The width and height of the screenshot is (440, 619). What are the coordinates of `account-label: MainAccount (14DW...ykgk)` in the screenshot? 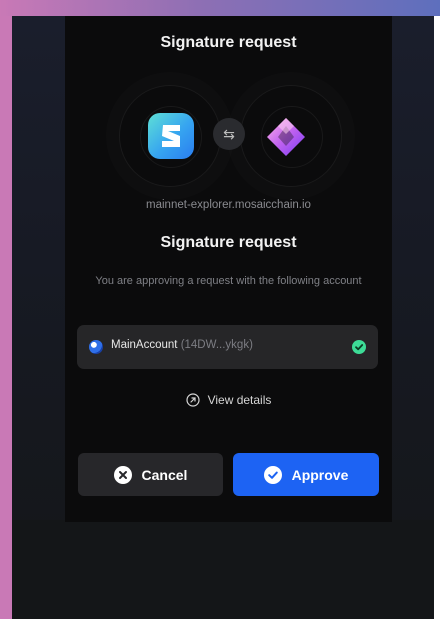 It's located at (182, 345).